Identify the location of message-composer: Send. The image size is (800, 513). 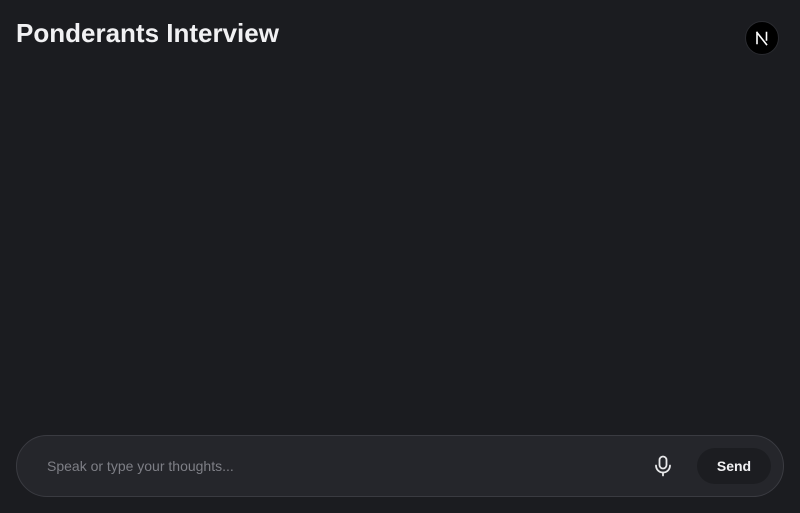
(400, 466).